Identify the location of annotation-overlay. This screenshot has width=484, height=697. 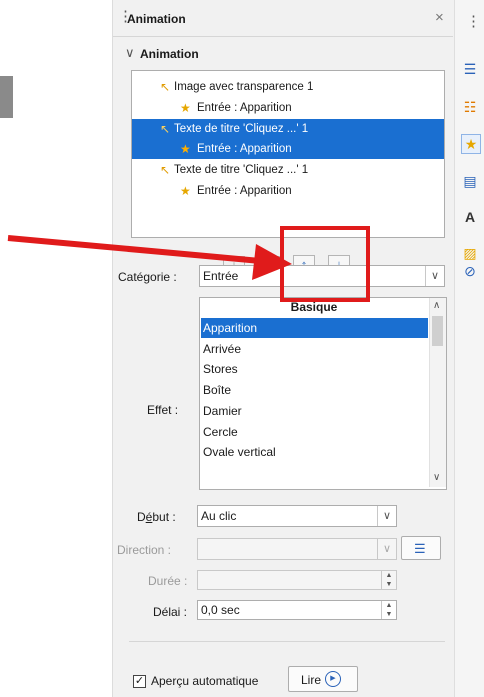
(149, 257).